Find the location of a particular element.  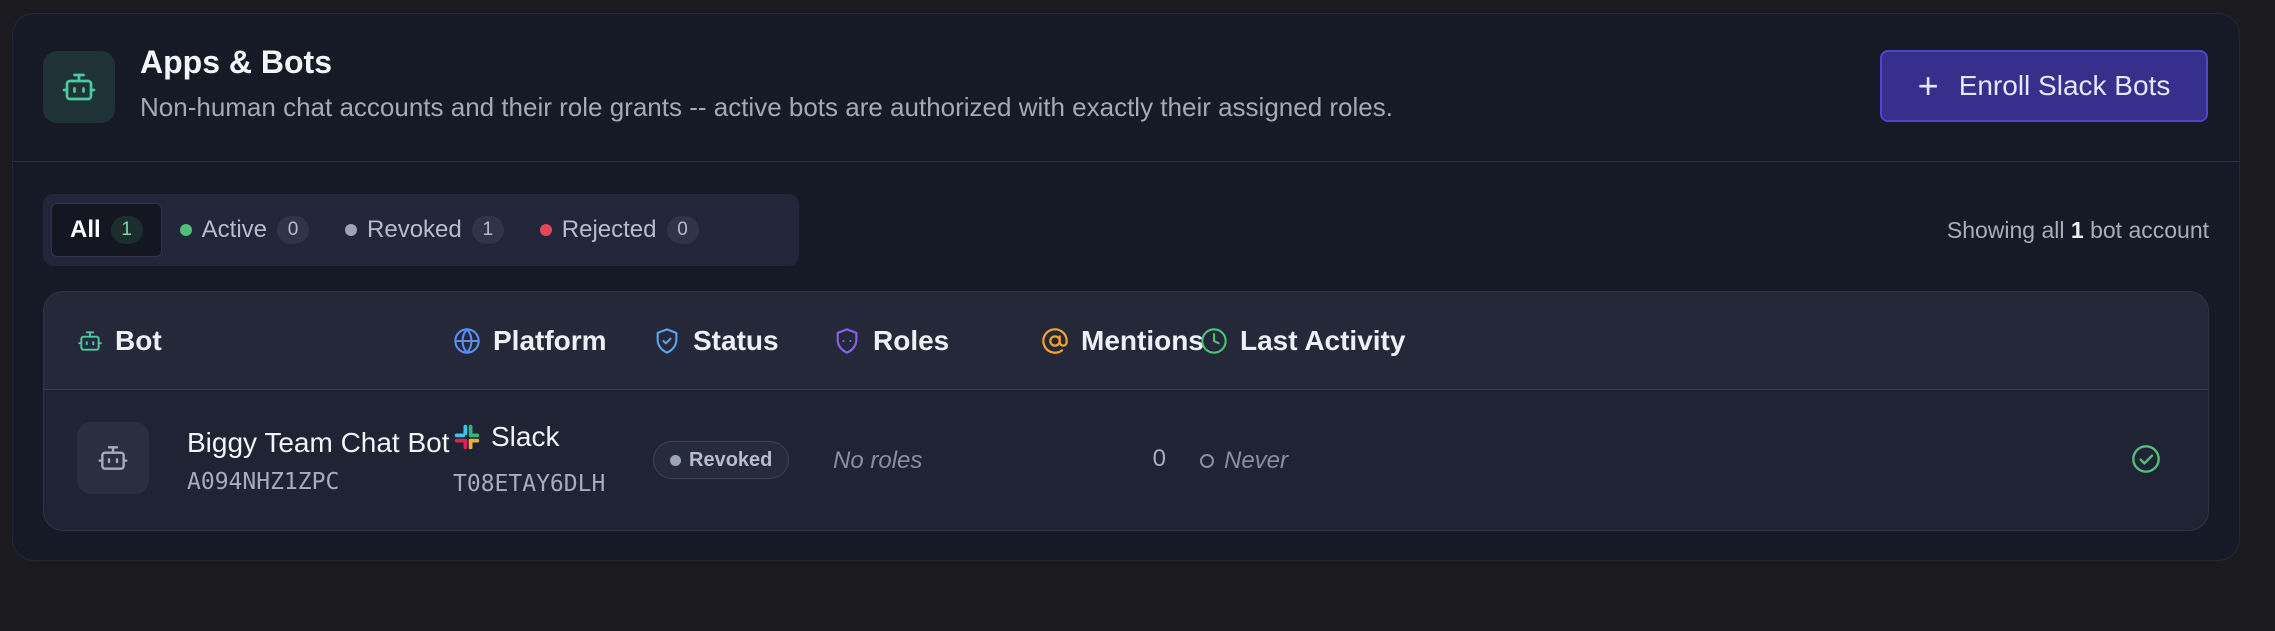

tab-label: Active is located at coordinates (234, 229).